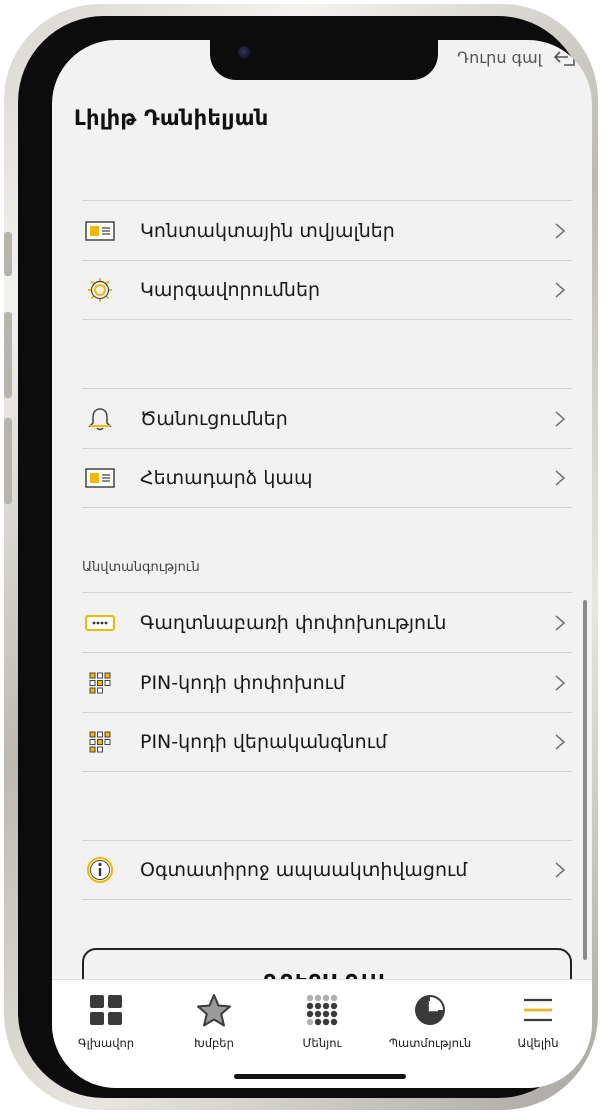 This screenshot has width=603, height=1116. I want to click on menu-item-change-pin: PIN-կոդի փոփոխում, so click(327, 682).